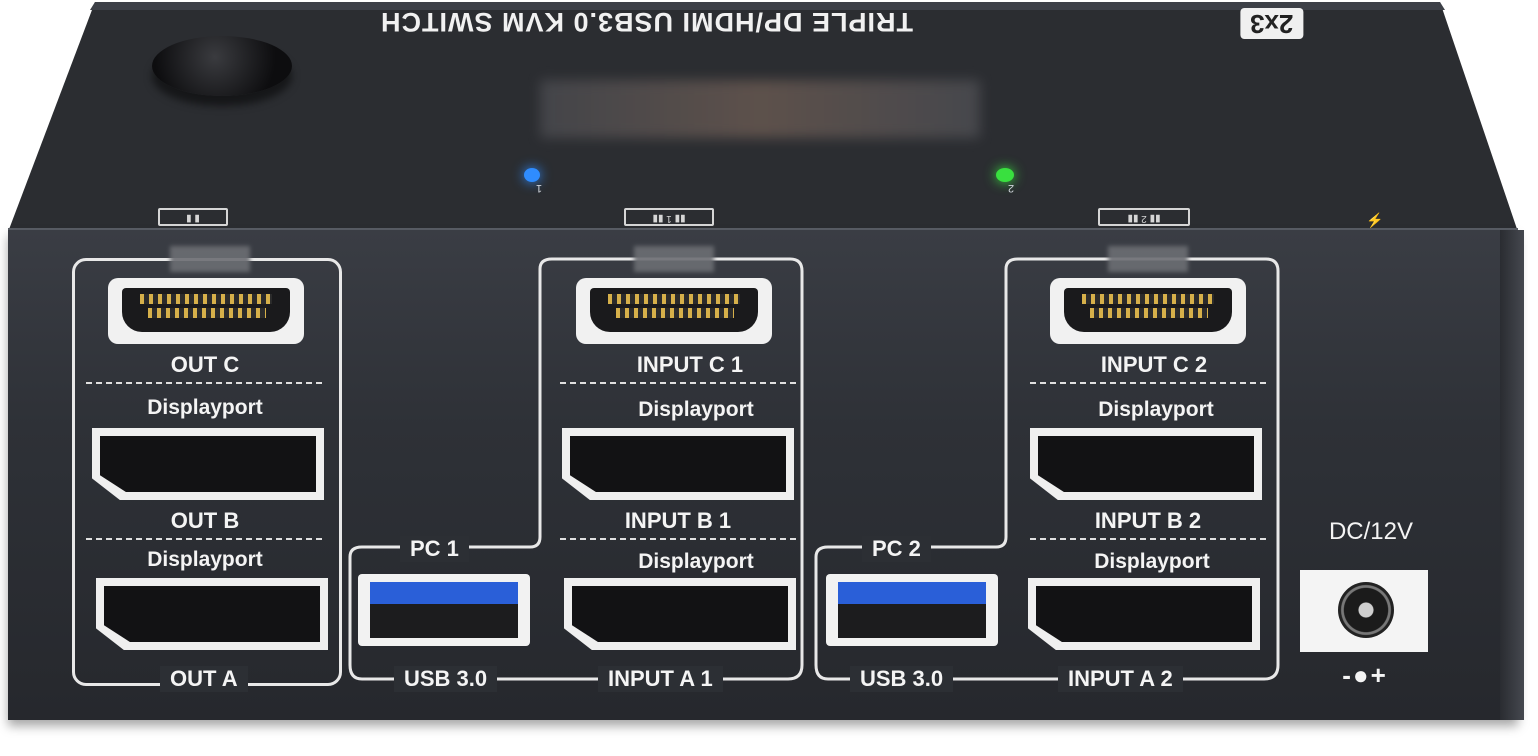 The height and width of the screenshot is (756, 1538). I want to click on pc2-sticker, so click(1148, 259).